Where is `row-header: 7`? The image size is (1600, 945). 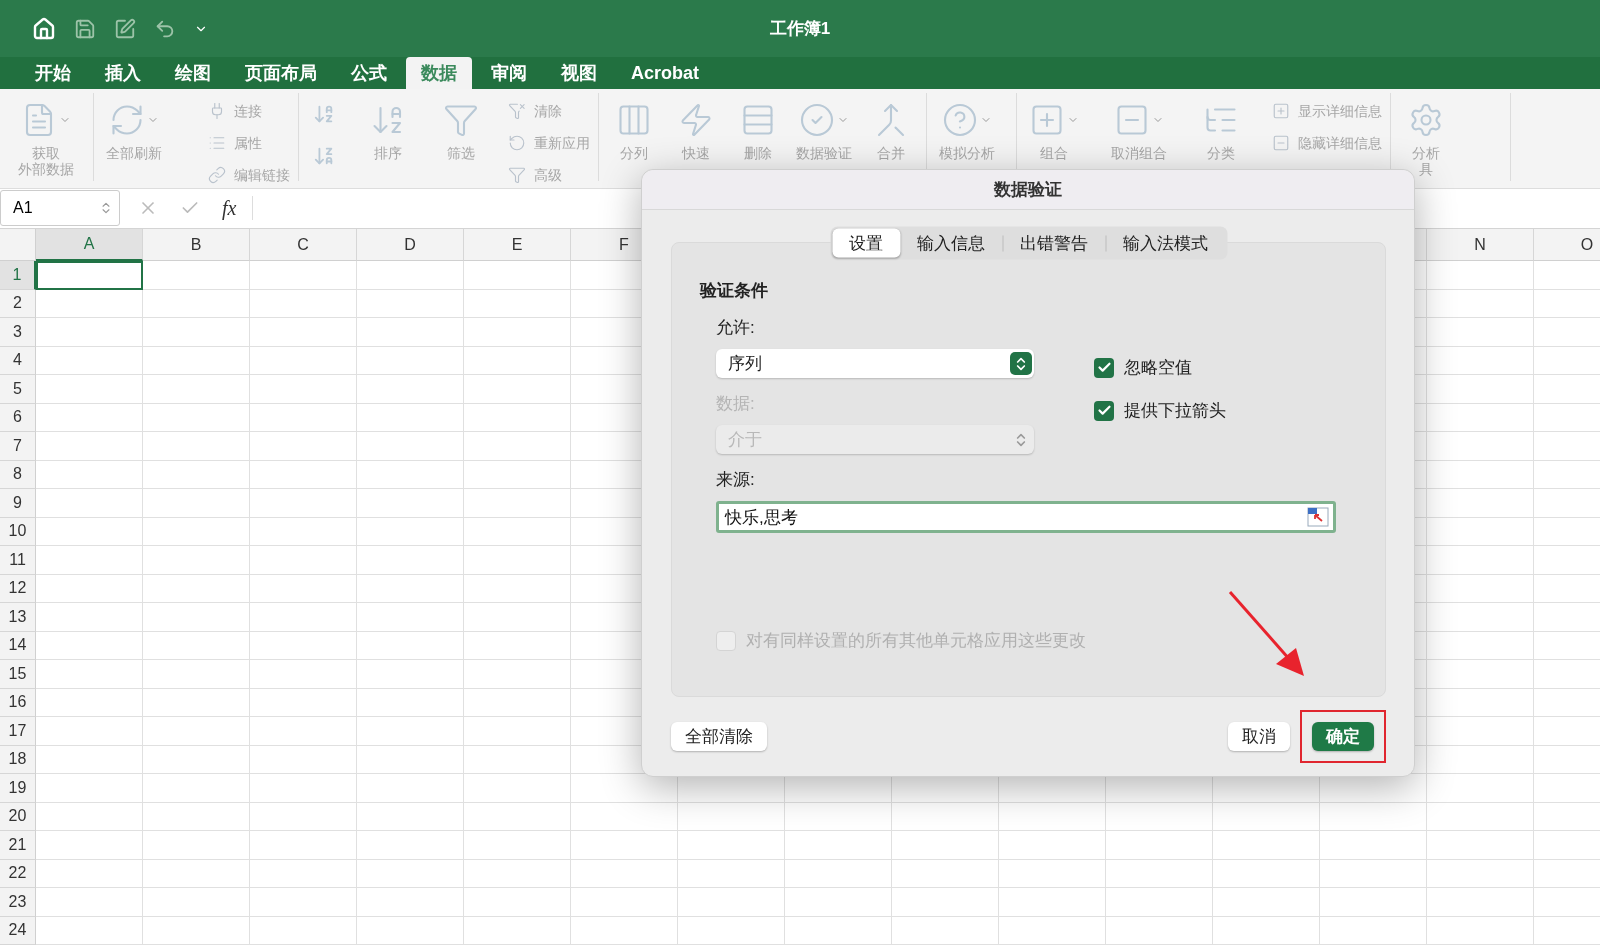
row-header: 7 is located at coordinates (18, 446).